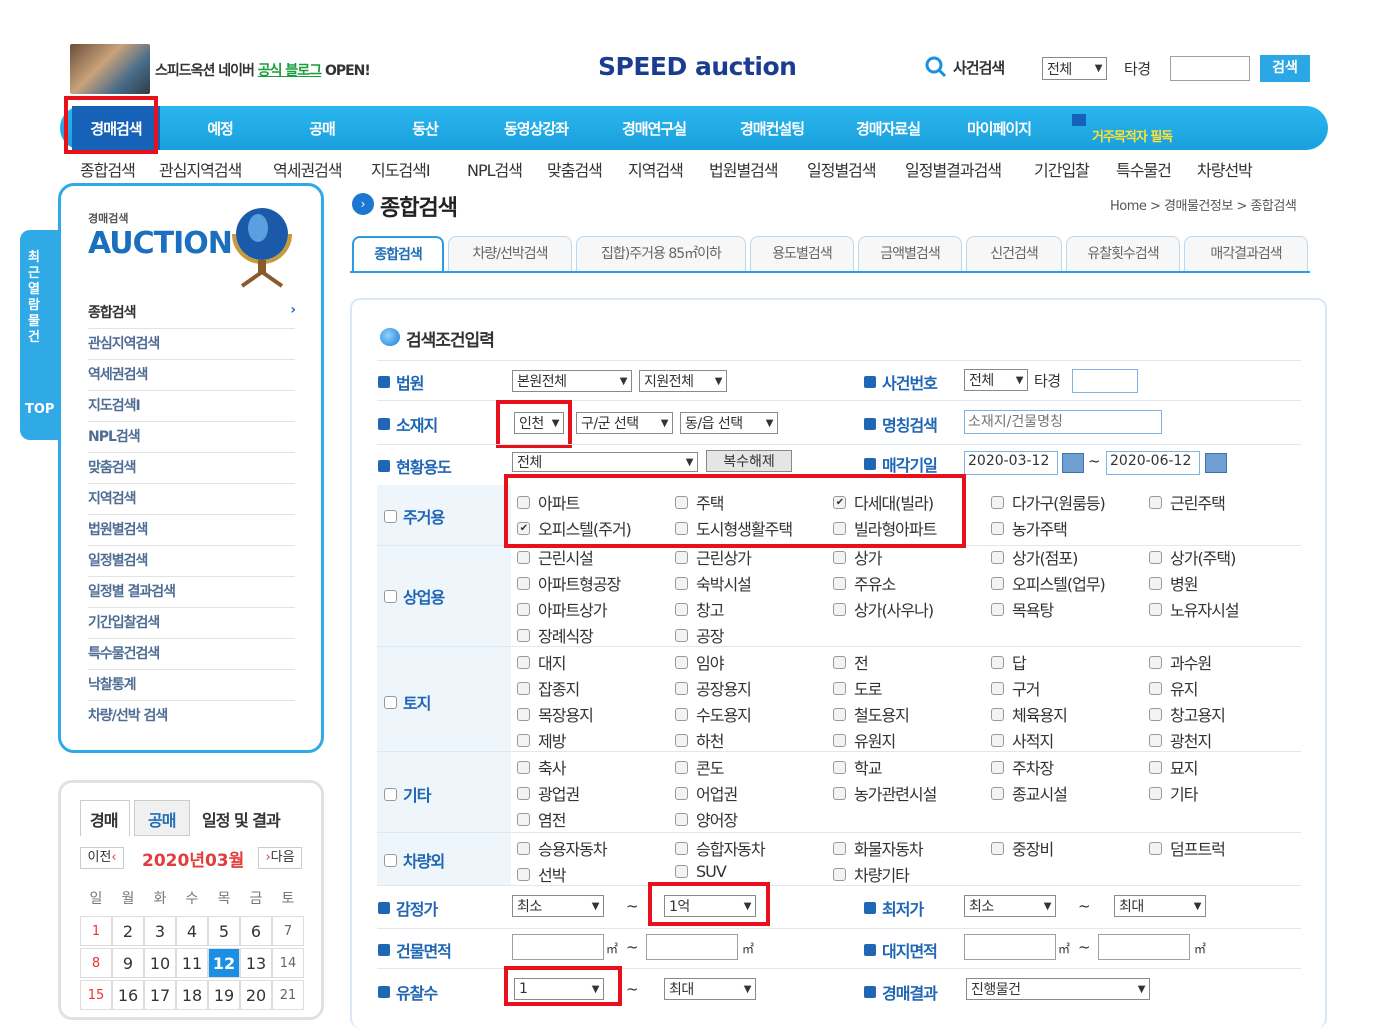 The width and height of the screenshot is (1385, 1030). I want to click on cal-day: 20, so click(256, 995).